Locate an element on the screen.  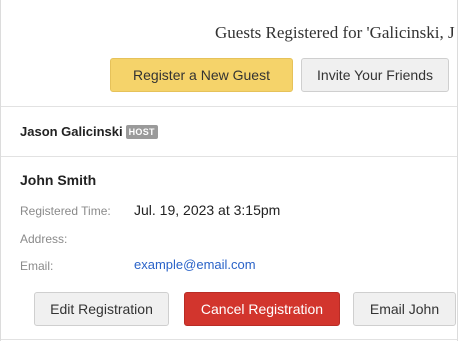
email-link: example@email.com is located at coordinates (195, 264).